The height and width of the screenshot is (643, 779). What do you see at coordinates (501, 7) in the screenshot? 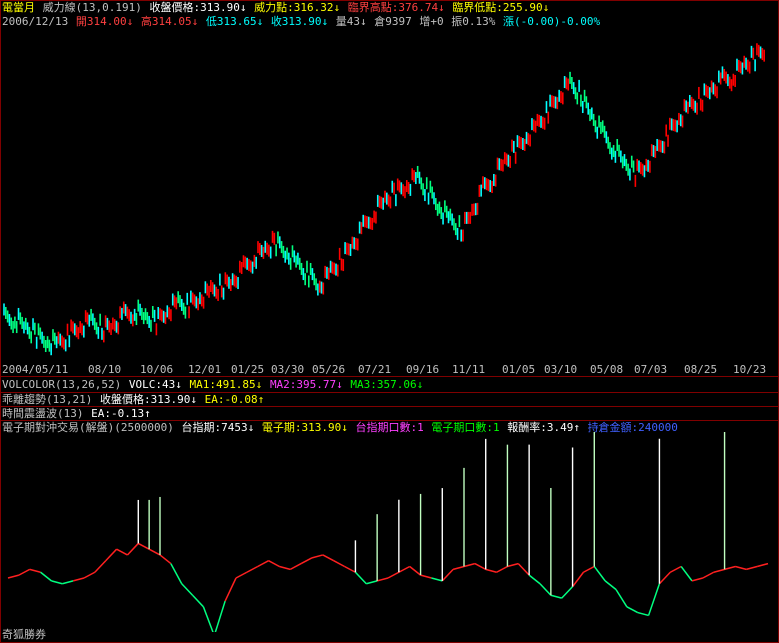
I see `header1-item-5: 臨界低點:255.90↓` at bounding box center [501, 7].